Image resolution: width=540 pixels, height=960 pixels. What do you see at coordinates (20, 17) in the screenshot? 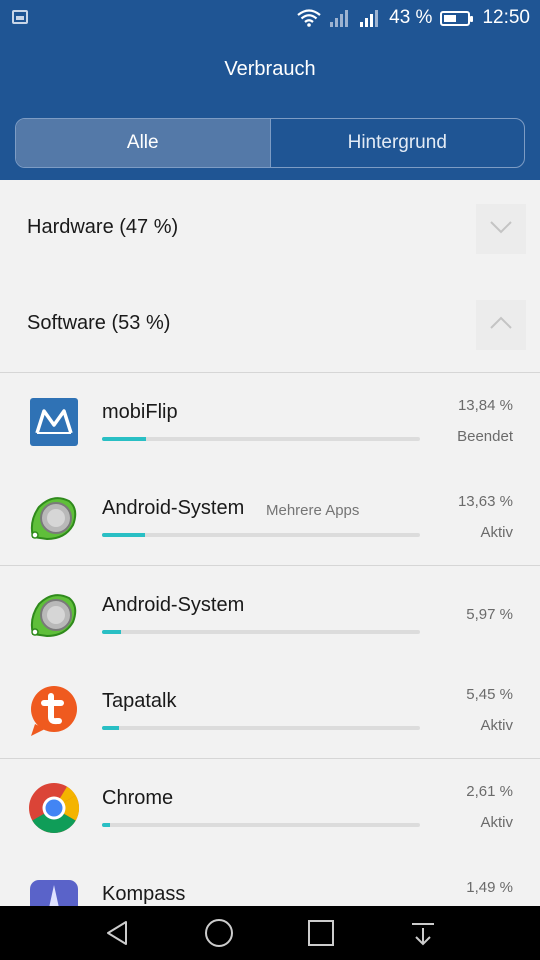
I see `notification-icon` at bounding box center [20, 17].